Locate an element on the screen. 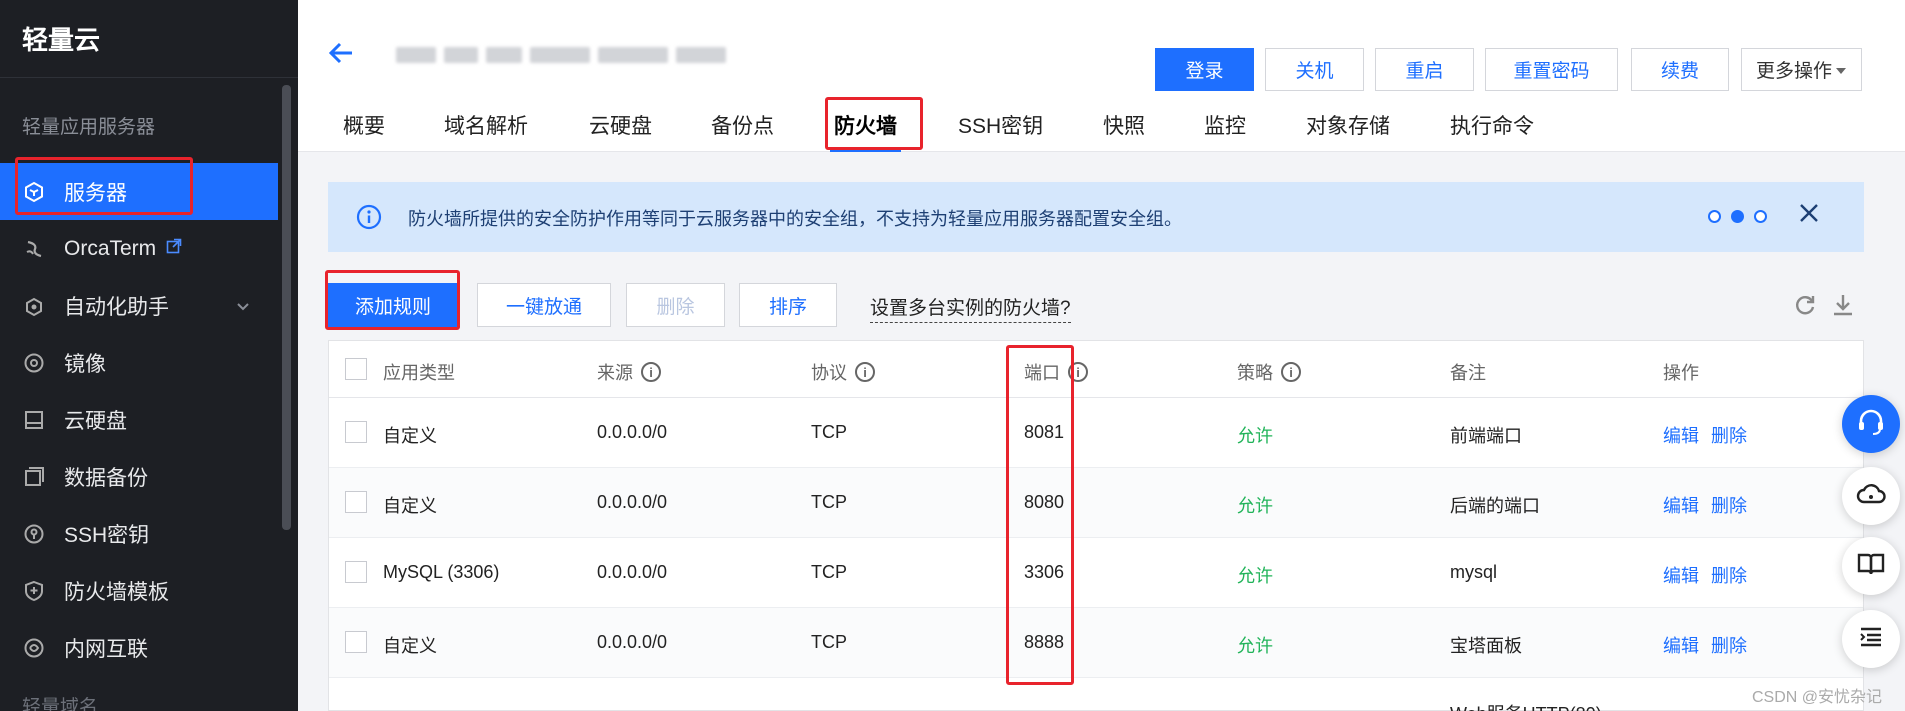  list-indent-icon is located at coordinates (1871, 639).